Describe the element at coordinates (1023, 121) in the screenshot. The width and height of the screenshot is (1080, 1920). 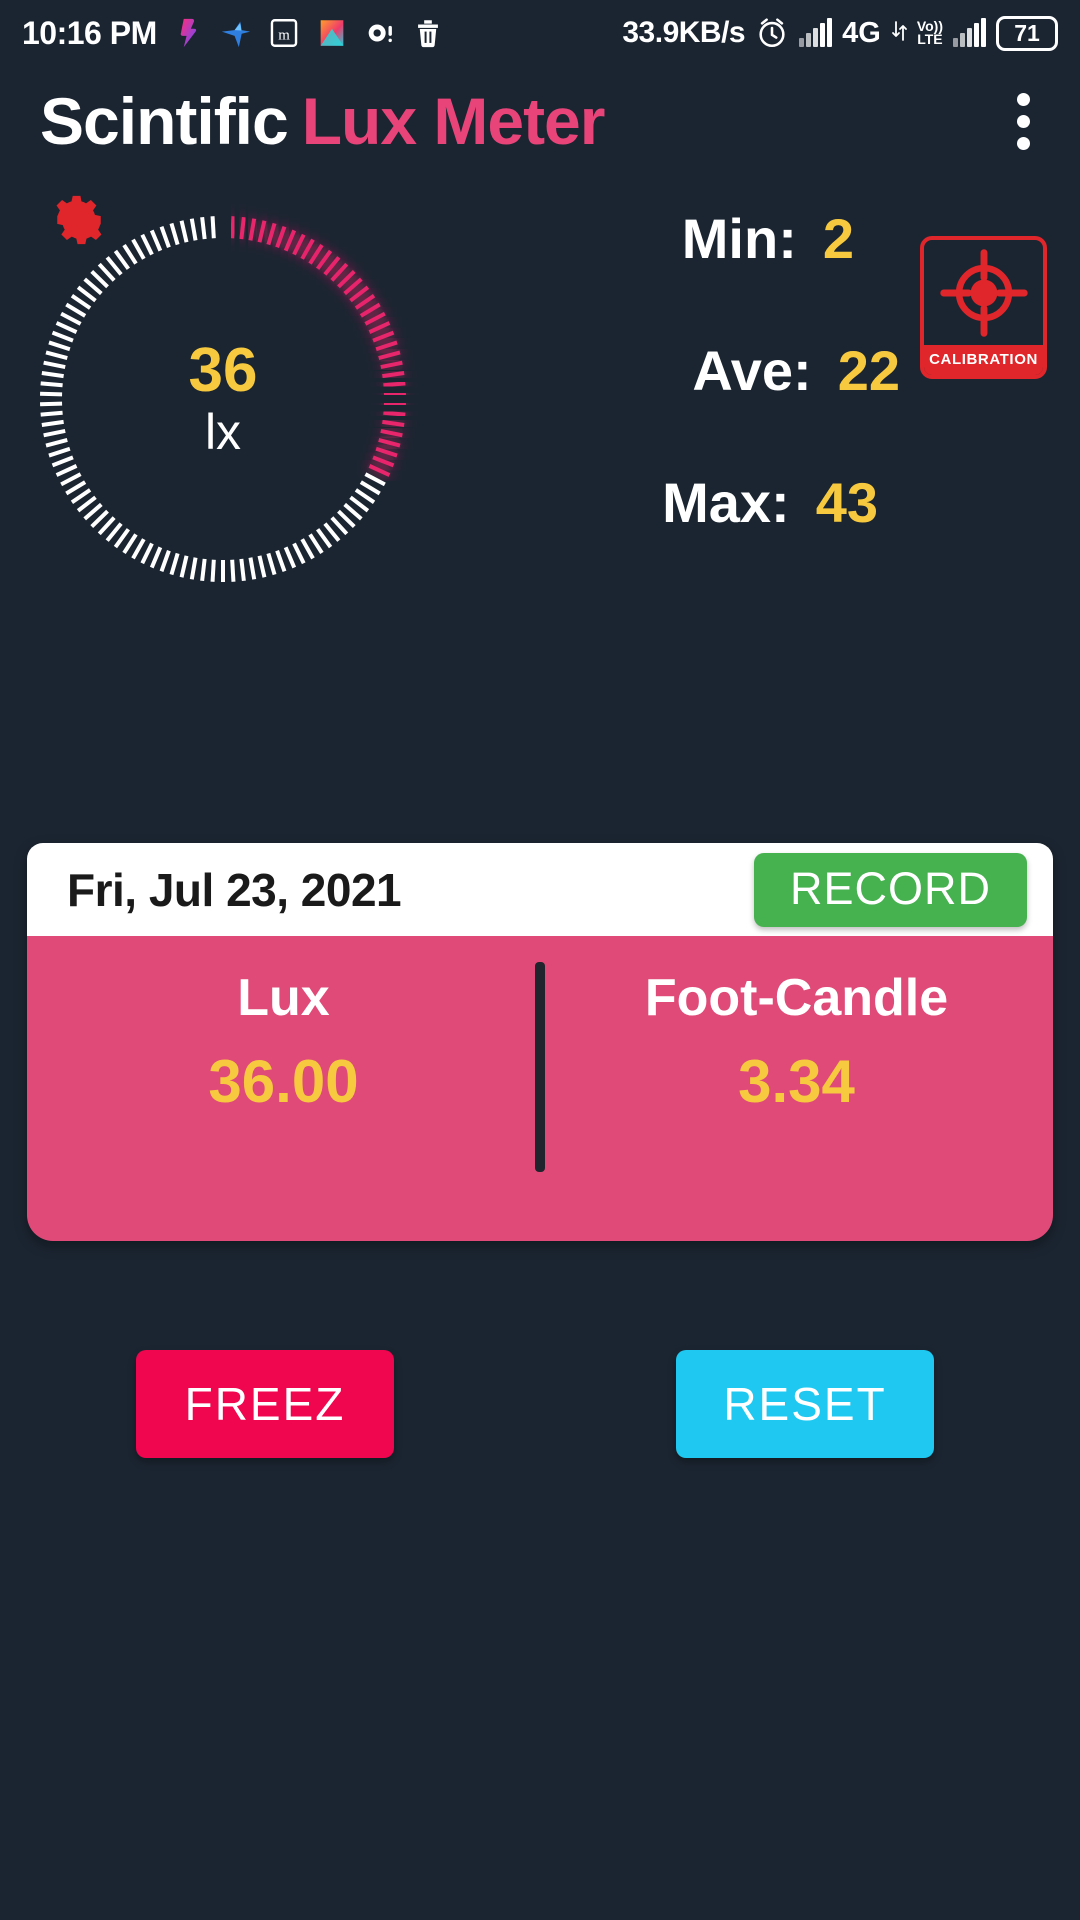
I see `overflow-menu-icon` at that location.